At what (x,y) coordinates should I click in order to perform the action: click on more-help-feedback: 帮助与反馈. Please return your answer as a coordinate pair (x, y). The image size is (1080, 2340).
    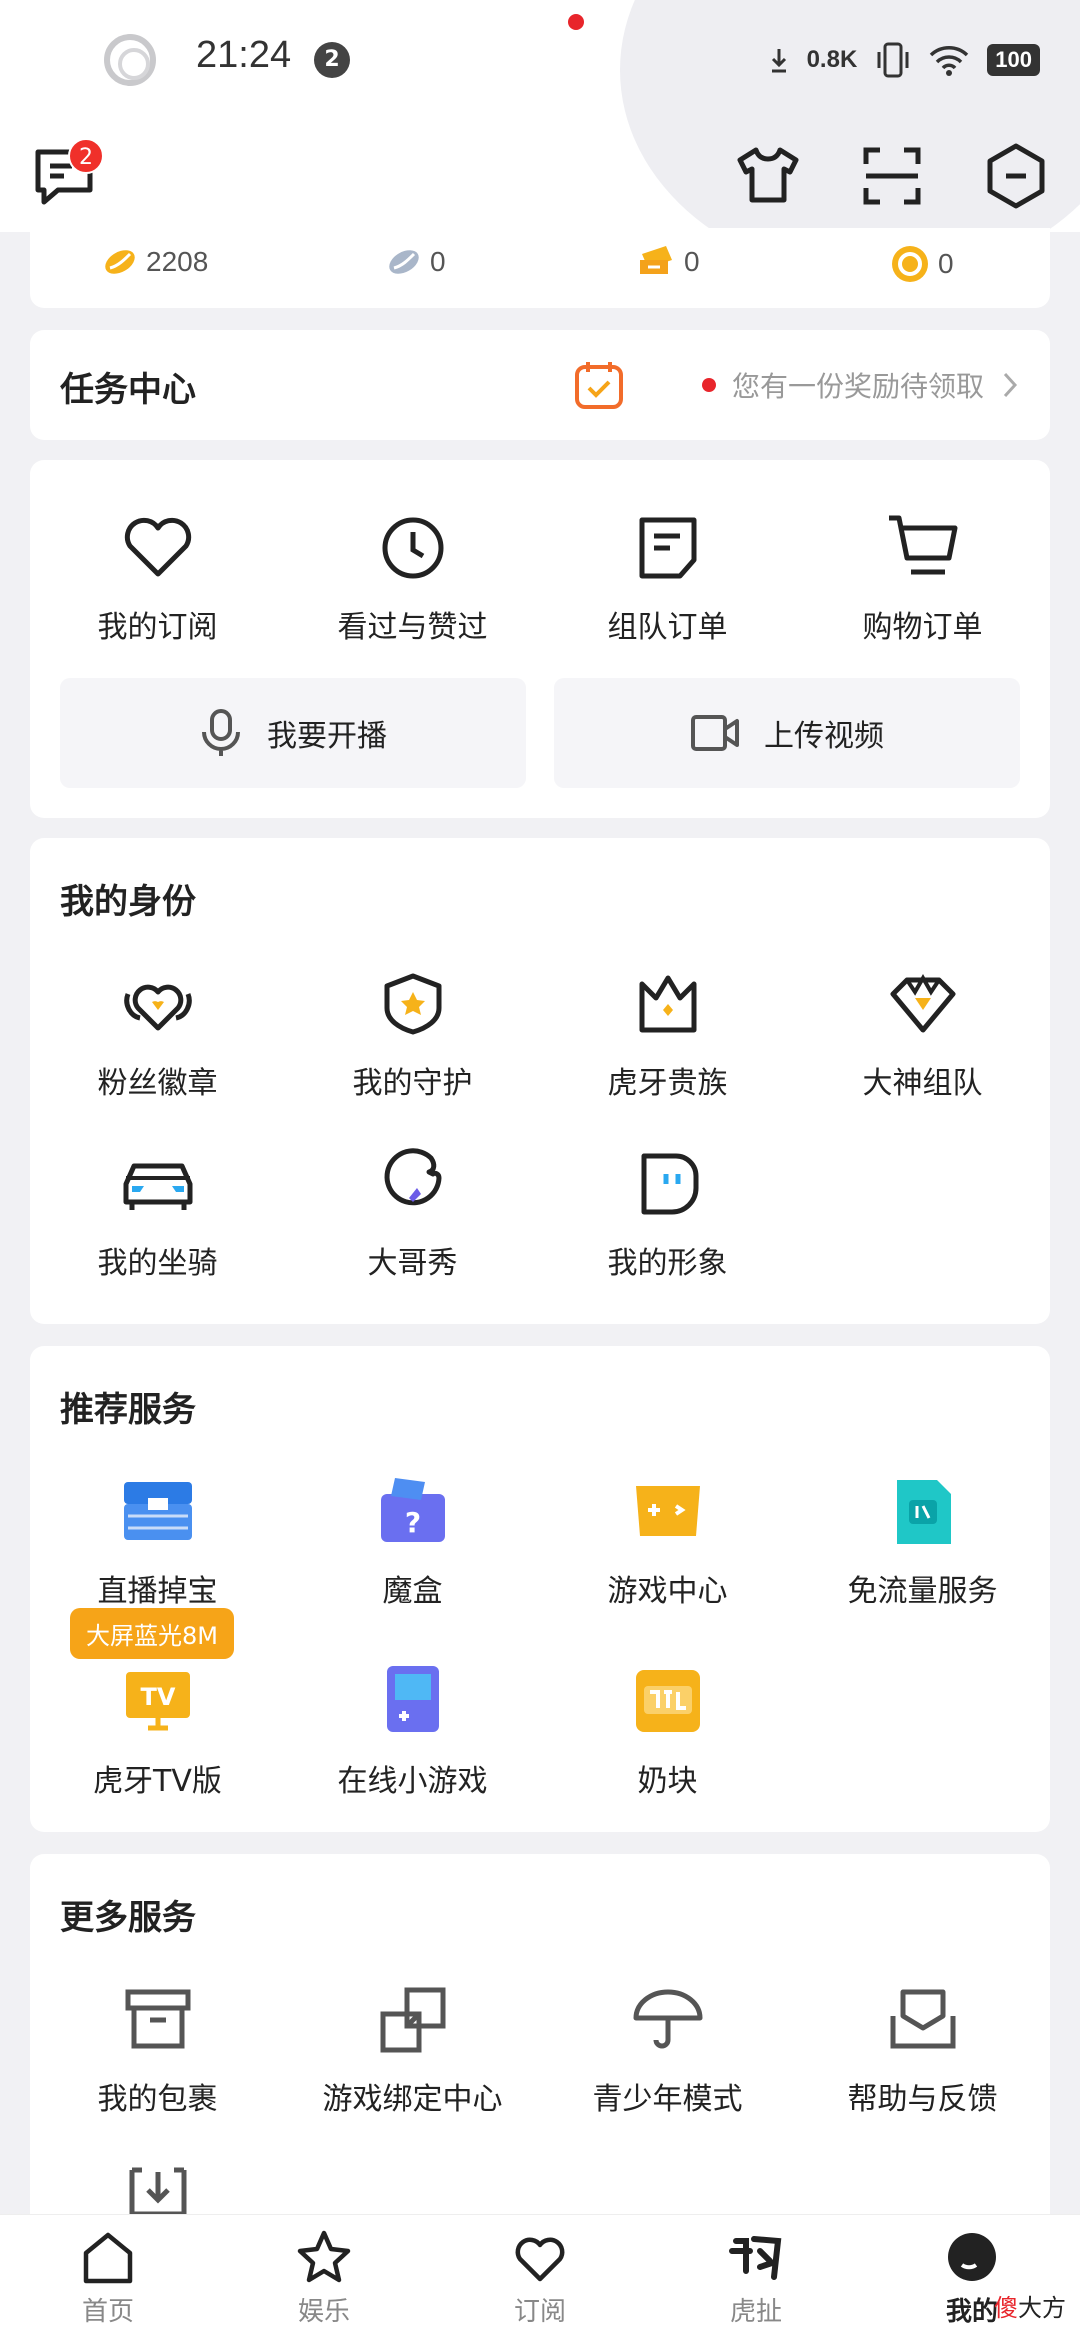
    Looking at the image, I should click on (922, 2049).